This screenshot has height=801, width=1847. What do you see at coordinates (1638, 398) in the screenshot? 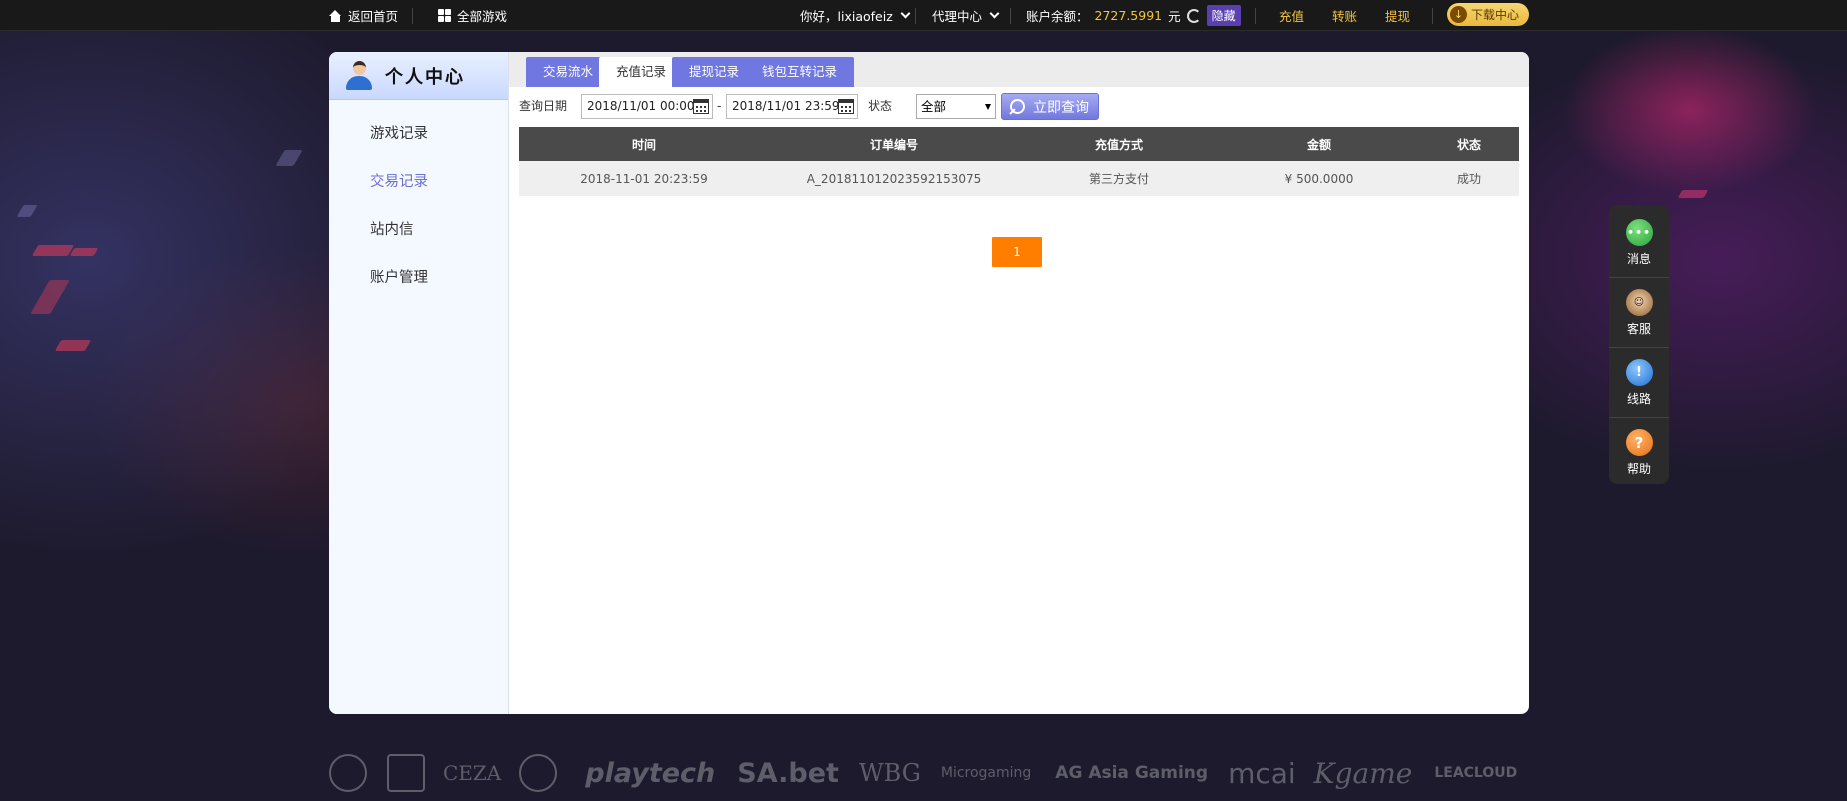
I see `float-item-label: 线路` at bounding box center [1638, 398].